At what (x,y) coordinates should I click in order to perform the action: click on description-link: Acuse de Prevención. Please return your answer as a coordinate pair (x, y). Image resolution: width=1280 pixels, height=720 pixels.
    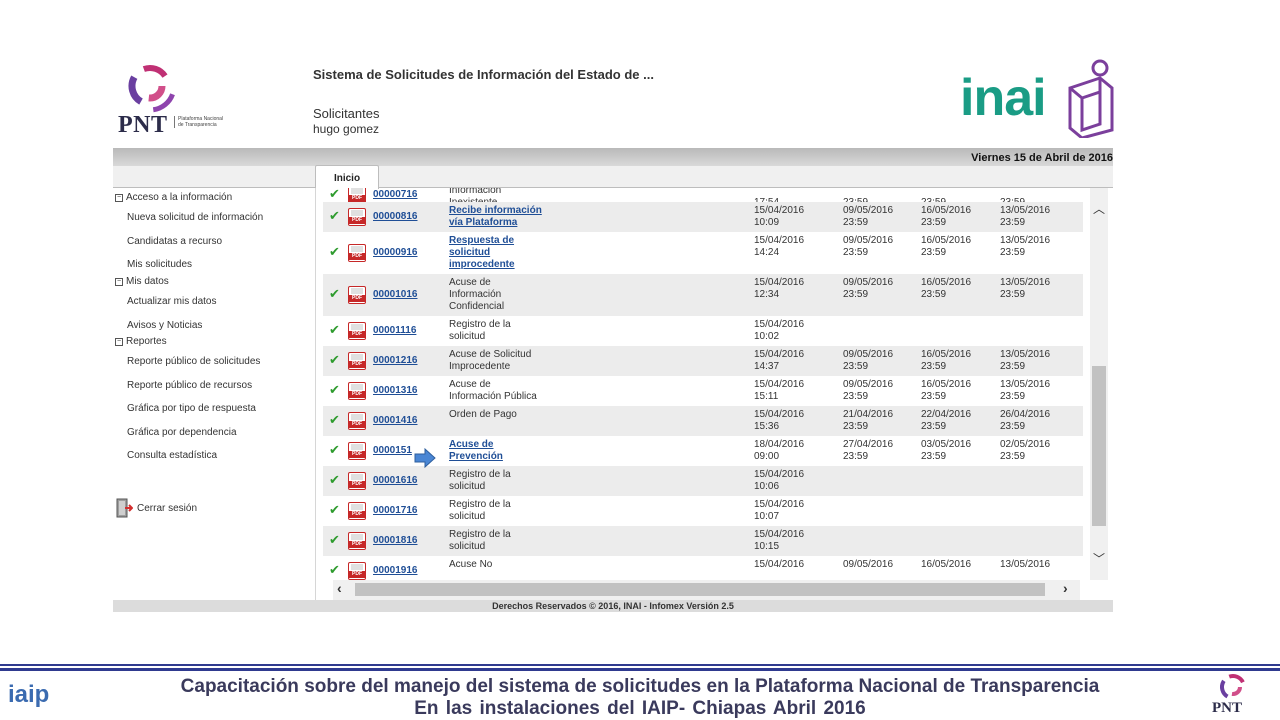
    Looking at the image, I should click on (504, 451).